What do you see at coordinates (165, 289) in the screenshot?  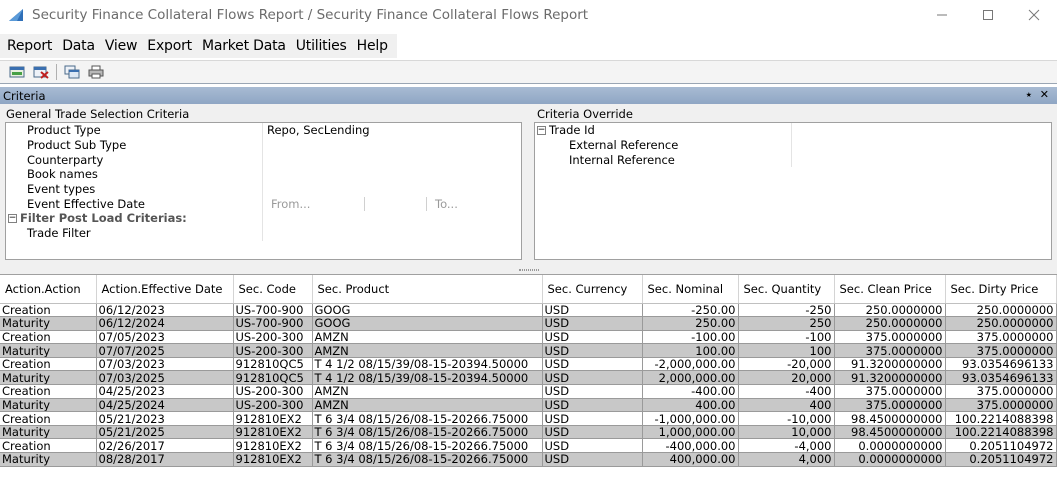 I see `column-header: Action.Effective Date` at bounding box center [165, 289].